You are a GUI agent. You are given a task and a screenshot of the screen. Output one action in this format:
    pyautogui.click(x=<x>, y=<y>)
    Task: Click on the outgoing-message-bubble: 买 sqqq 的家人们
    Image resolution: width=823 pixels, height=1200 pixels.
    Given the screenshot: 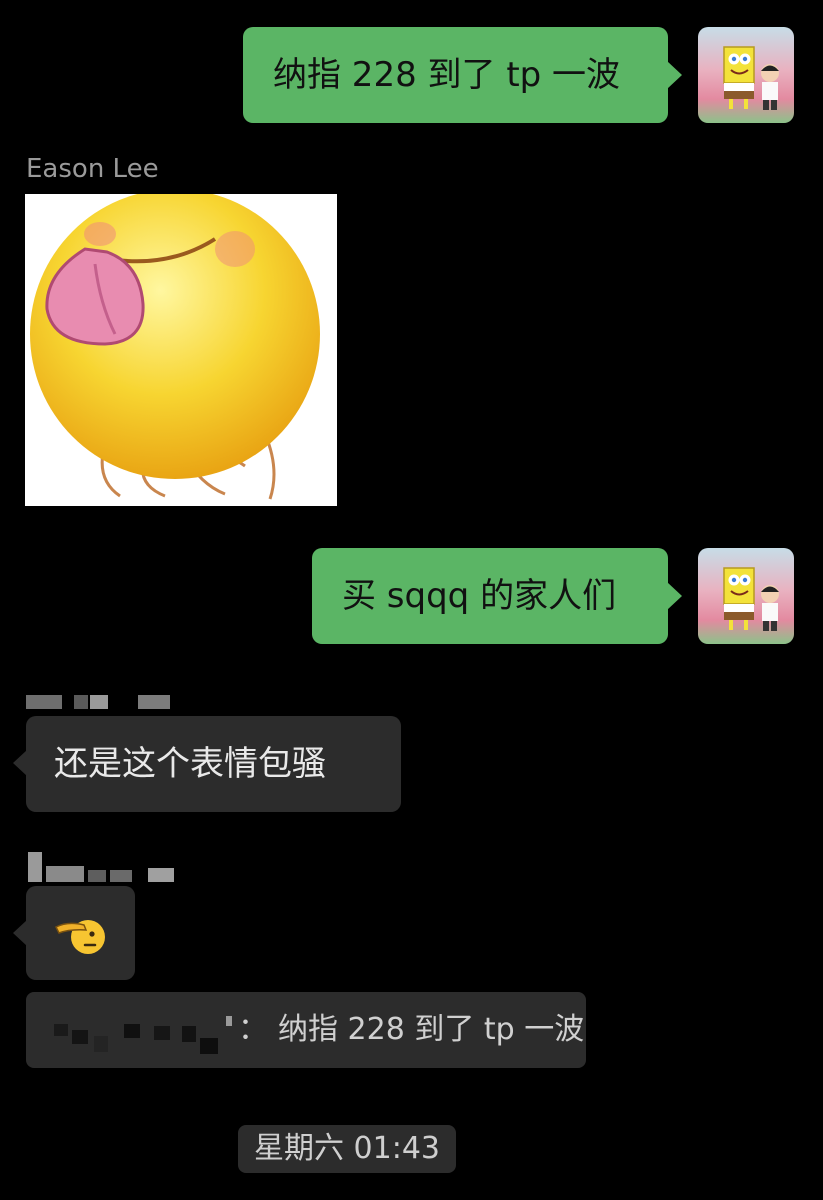 What is the action you would take?
    pyautogui.click(x=497, y=596)
    